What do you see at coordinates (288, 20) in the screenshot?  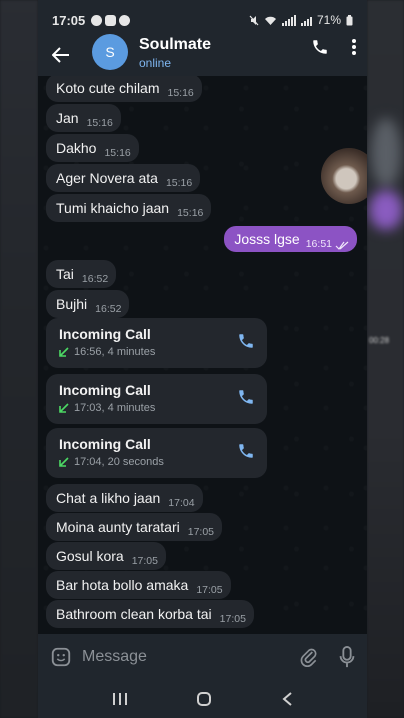 I see `signal-icon` at bounding box center [288, 20].